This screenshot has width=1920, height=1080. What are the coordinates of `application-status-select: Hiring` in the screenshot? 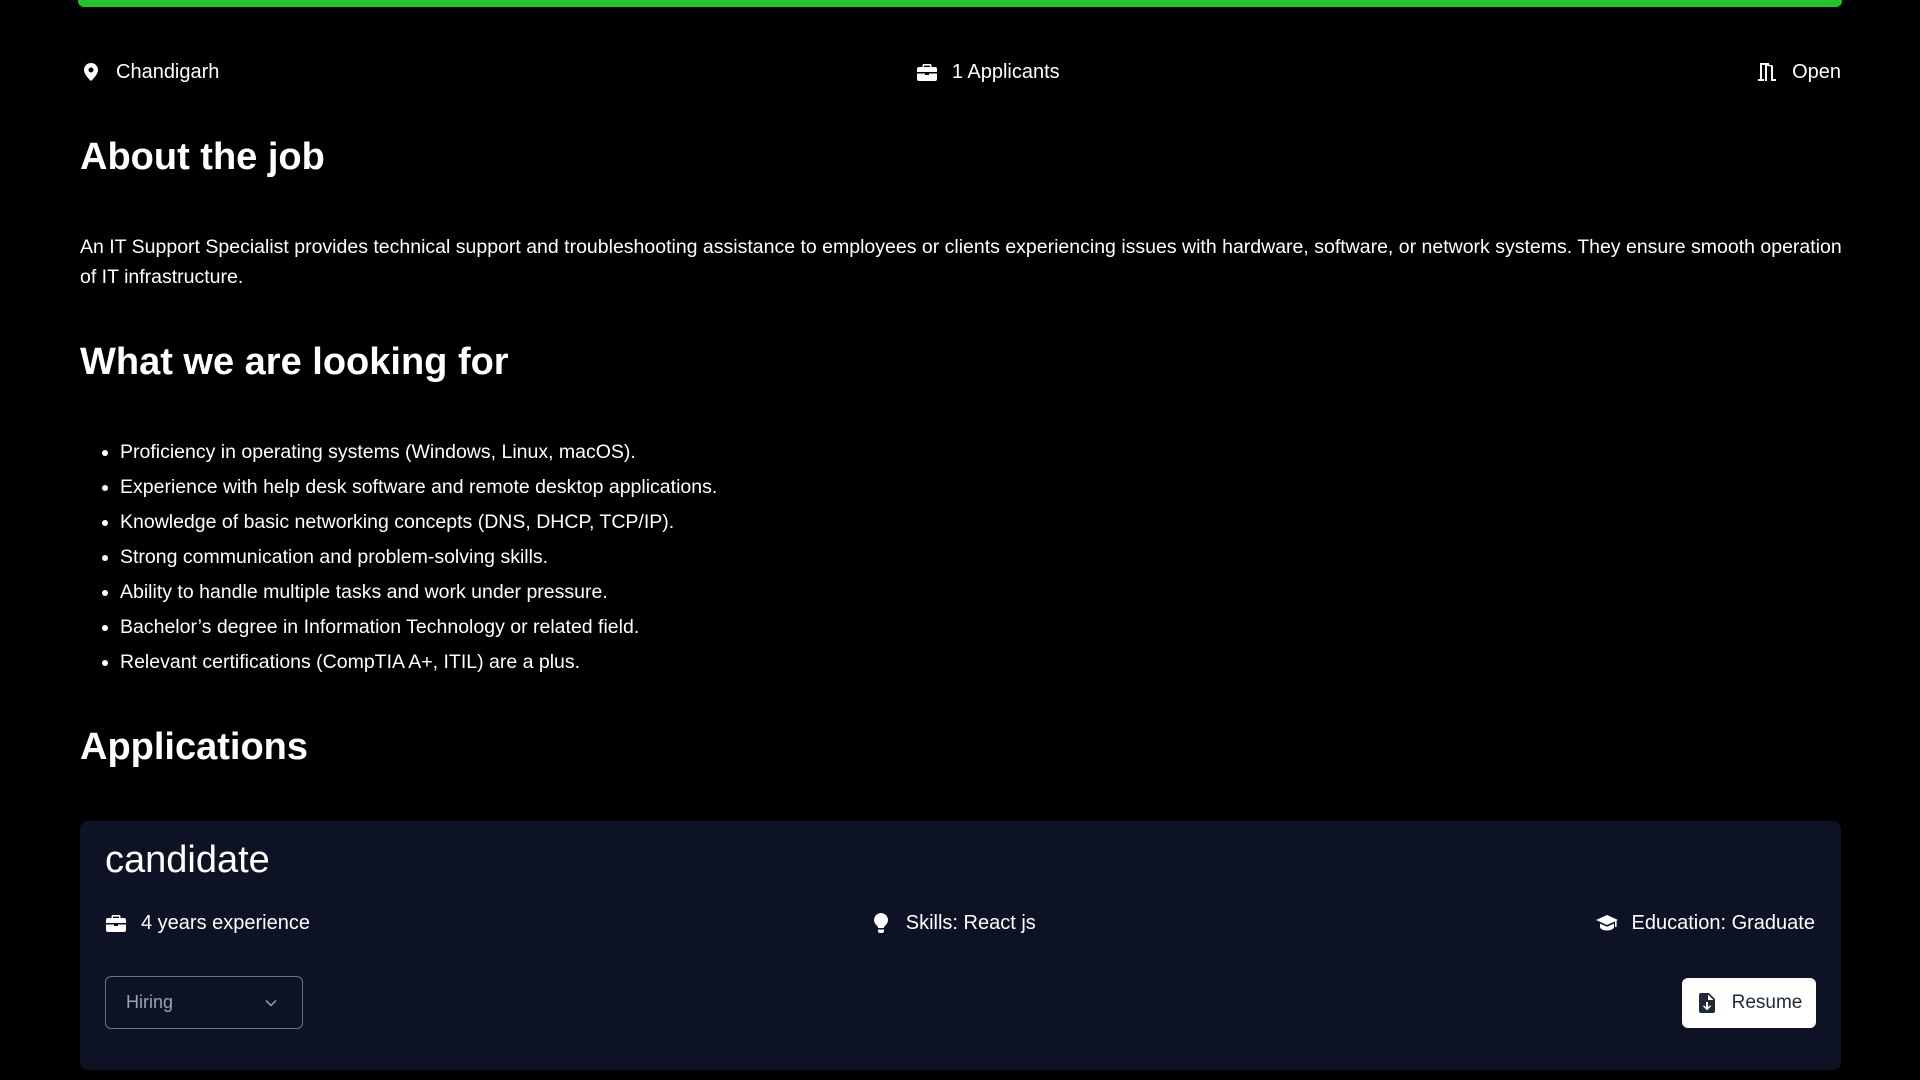 It's located at (204, 1002).